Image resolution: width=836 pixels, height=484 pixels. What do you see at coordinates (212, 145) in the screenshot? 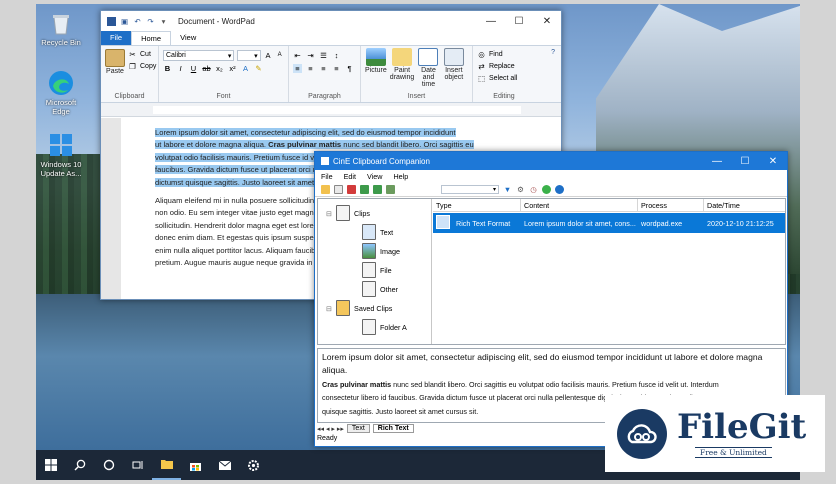
I see `doc-text-line: ut labore et dolore magna aliqua.` at bounding box center [212, 145].